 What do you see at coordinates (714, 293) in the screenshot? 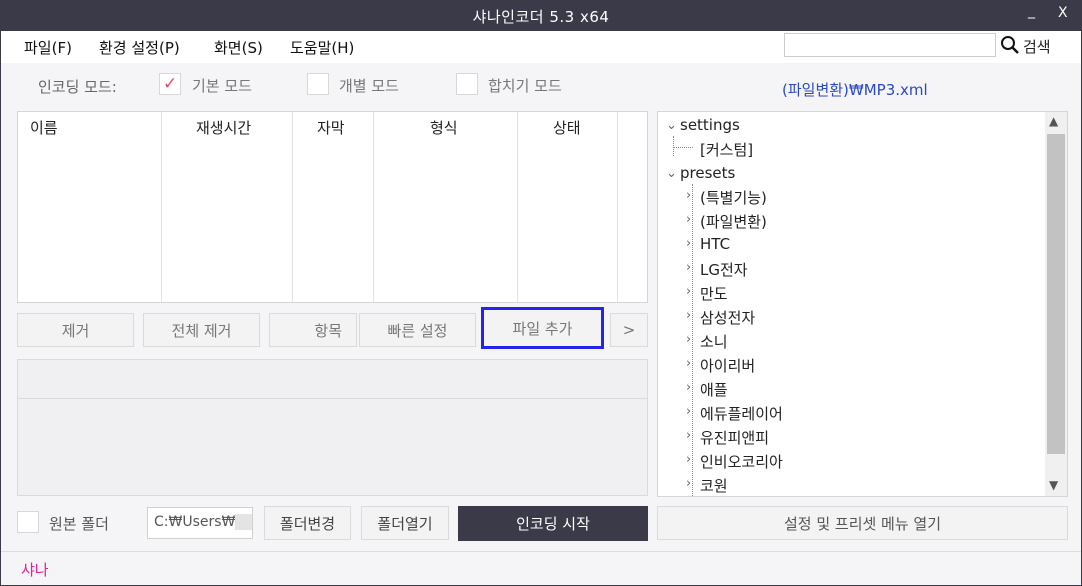
I see `tree-node-preset: 만도` at bounding box center [714, 293].